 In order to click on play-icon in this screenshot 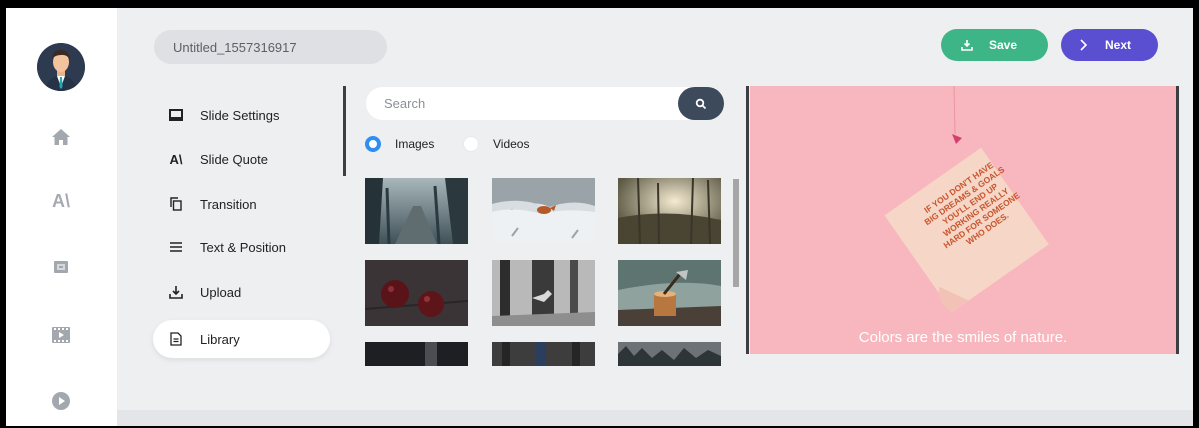, I will do `click(61, 401)`.